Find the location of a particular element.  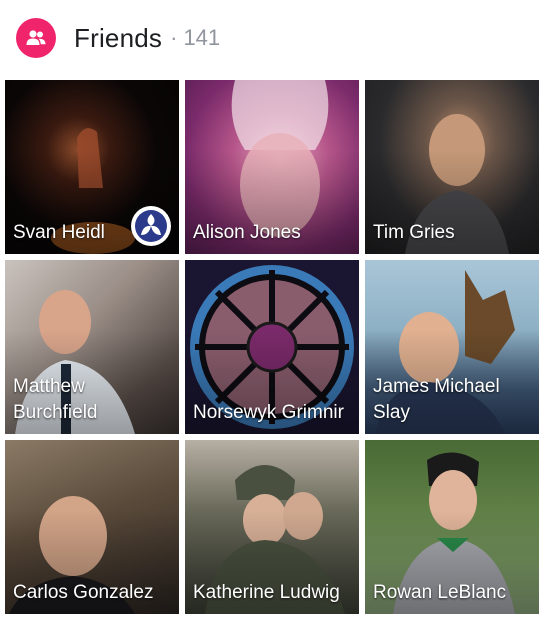

triskelion-badge-icon is located at coordinates (151, 226).